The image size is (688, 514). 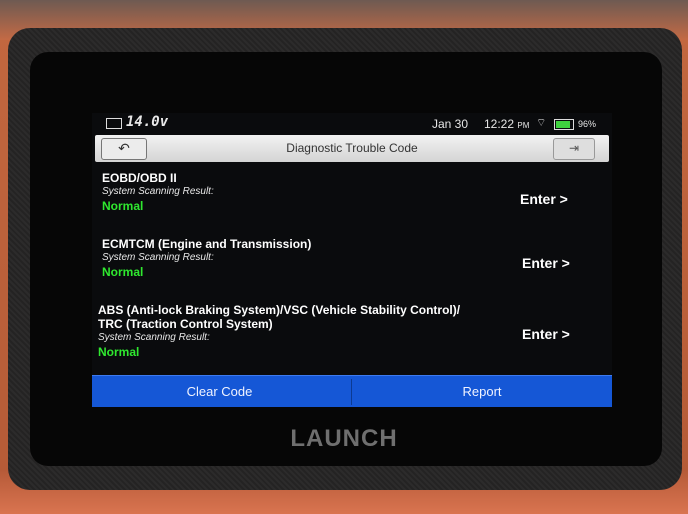 What do you see at coordinates (450, 124) in the screenshot?
I see `status-date: Jan 30` at bounding box center [450, 124].